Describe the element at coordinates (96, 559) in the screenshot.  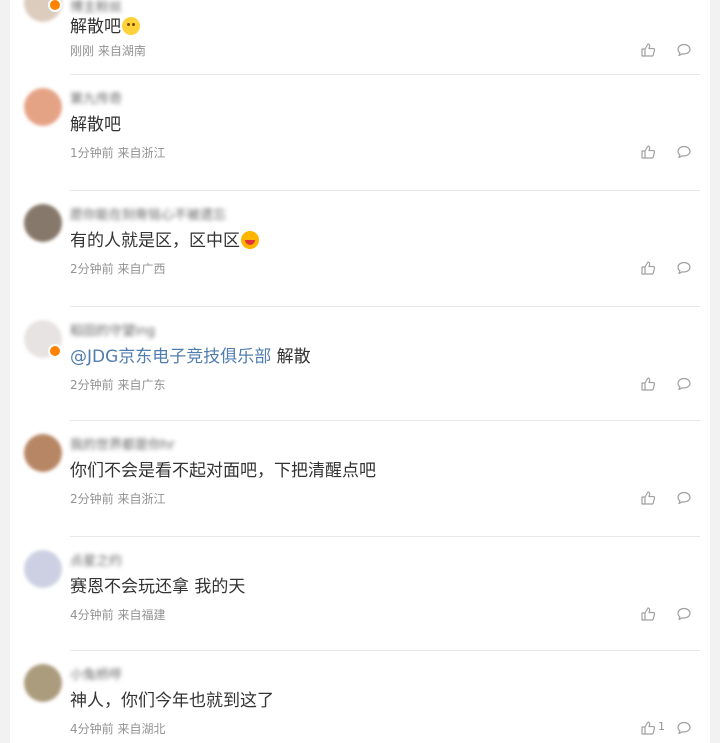
I see `comment-username: 点星之约` at that location.